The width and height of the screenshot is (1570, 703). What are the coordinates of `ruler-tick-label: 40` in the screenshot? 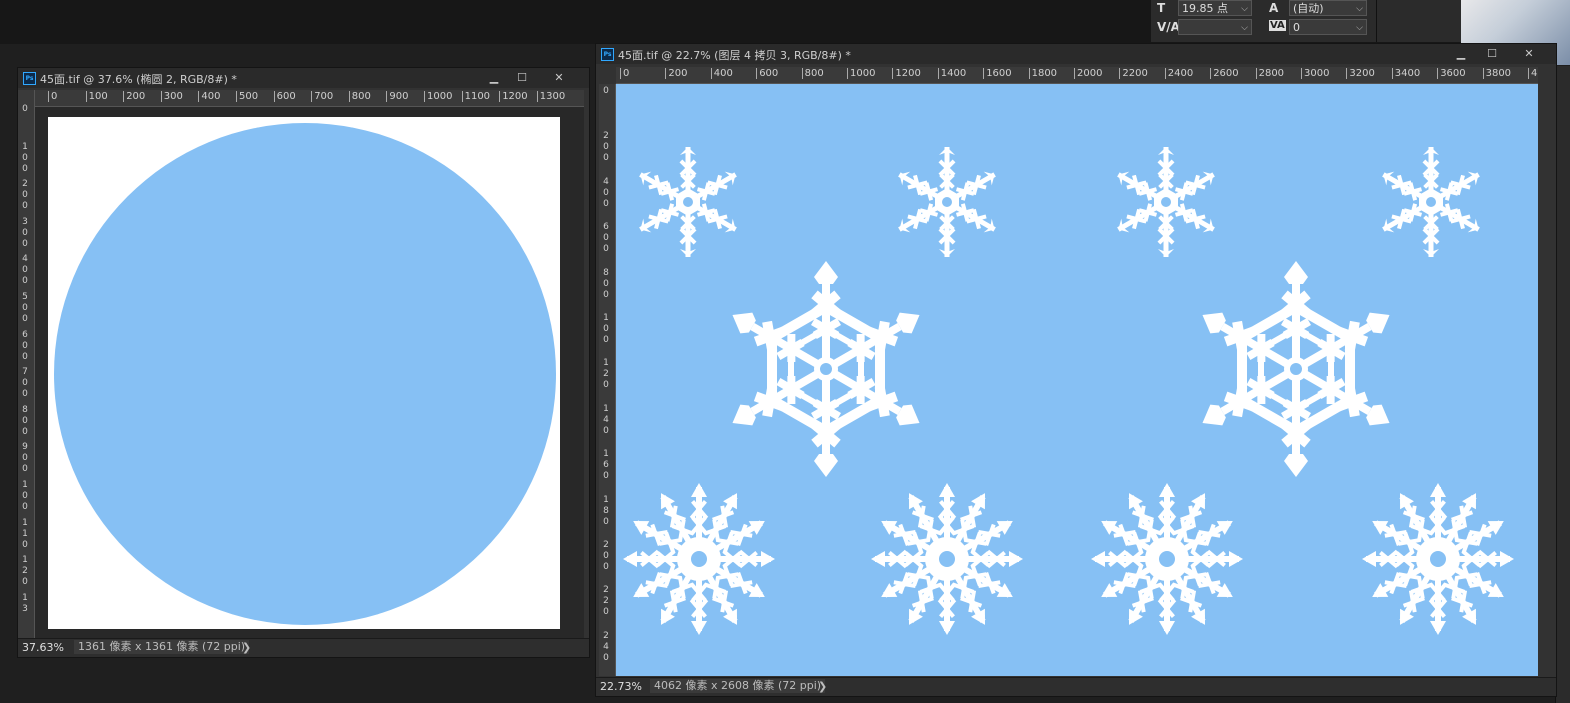 It's located at (1533, 73).